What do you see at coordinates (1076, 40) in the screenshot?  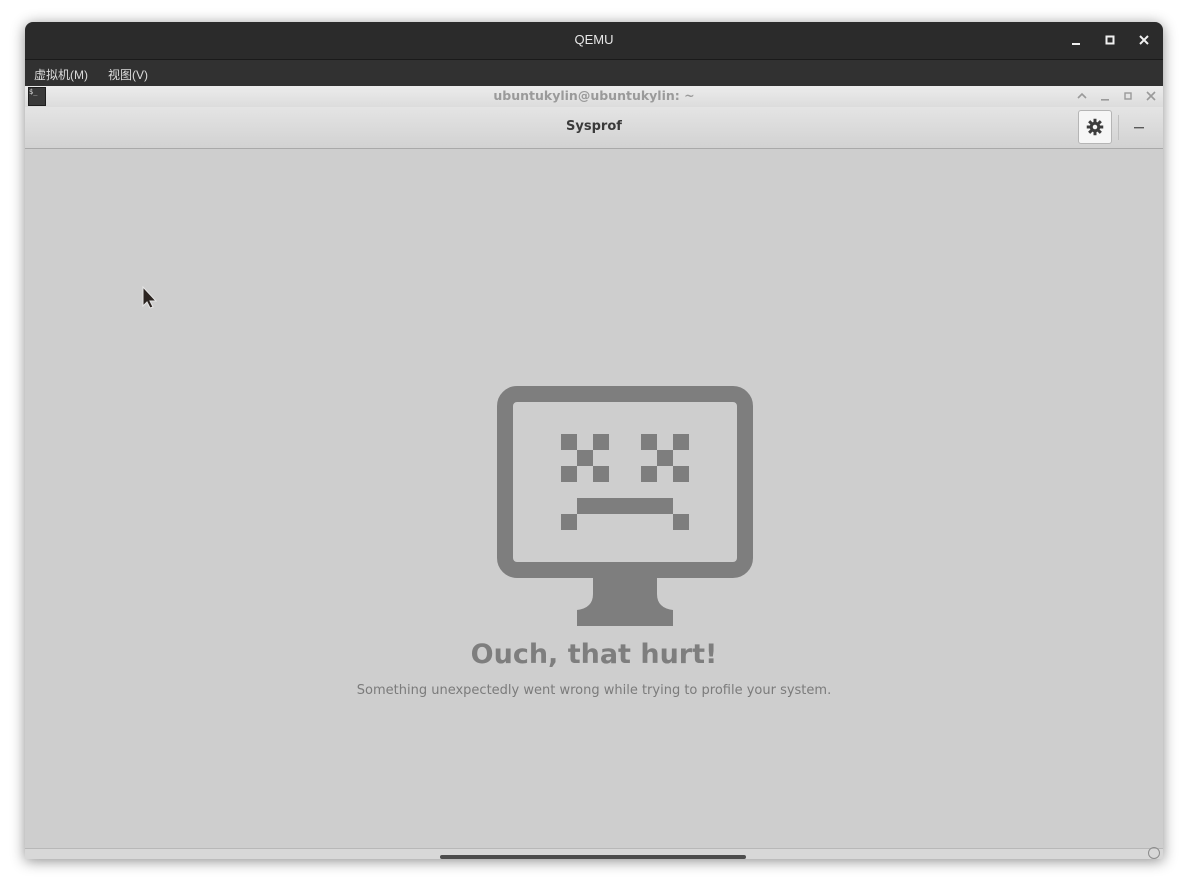 I see `qemu-minimize-button` at bounding box center [1076, 40].